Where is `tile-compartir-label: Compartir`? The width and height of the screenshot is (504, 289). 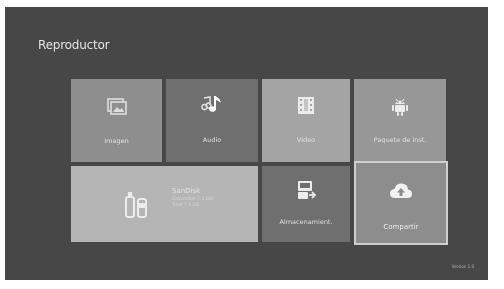
tile-compartir-label: Compartir is located at coordinates (401, 227).